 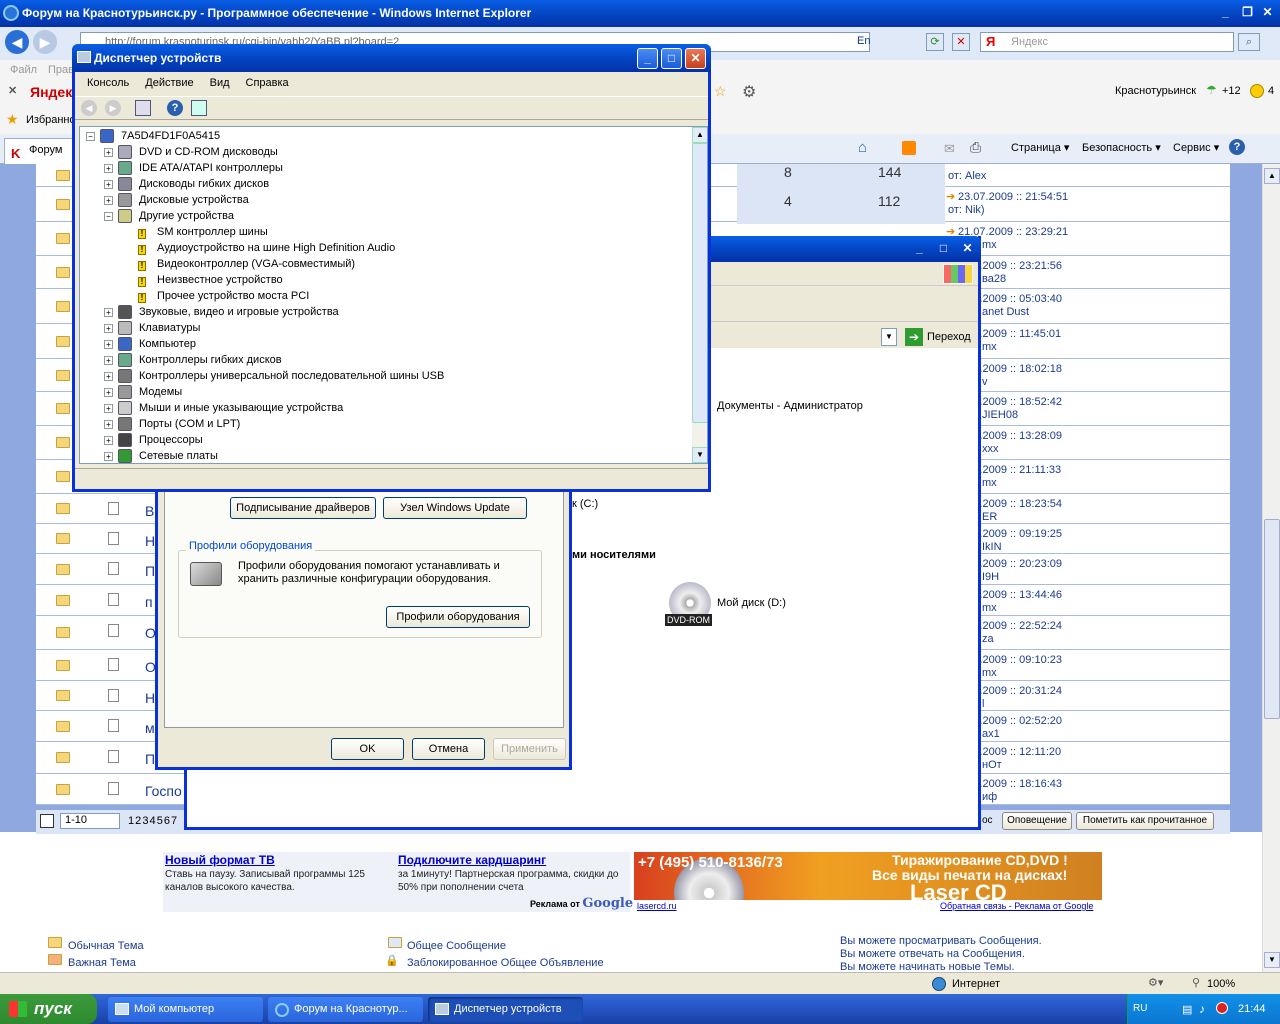 What do you see at coordinates (975, 147) in the screenshot?
I see `print-icon: ⎙` at bounding box center [975, 147].